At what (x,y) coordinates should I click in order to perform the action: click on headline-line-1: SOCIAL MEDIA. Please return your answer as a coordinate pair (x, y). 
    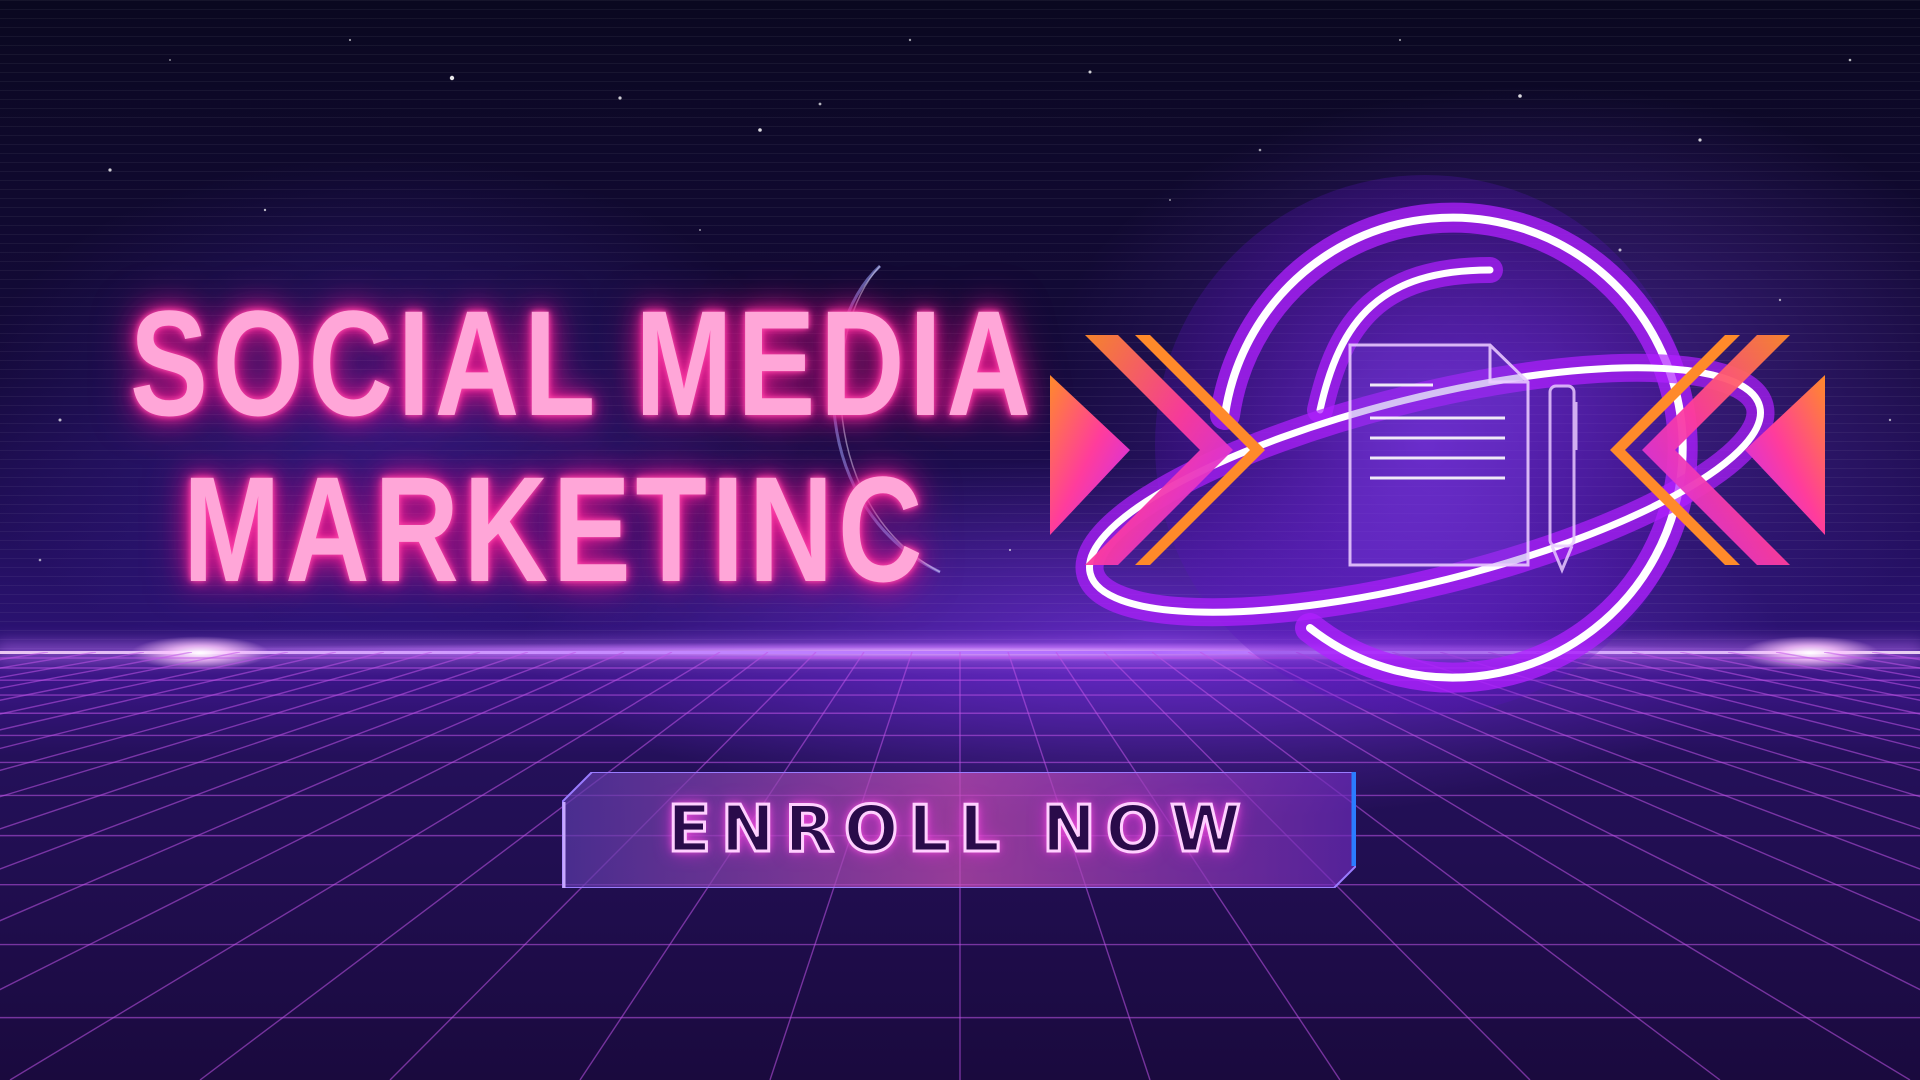
    Looking at the image, I should click on (583, 363).